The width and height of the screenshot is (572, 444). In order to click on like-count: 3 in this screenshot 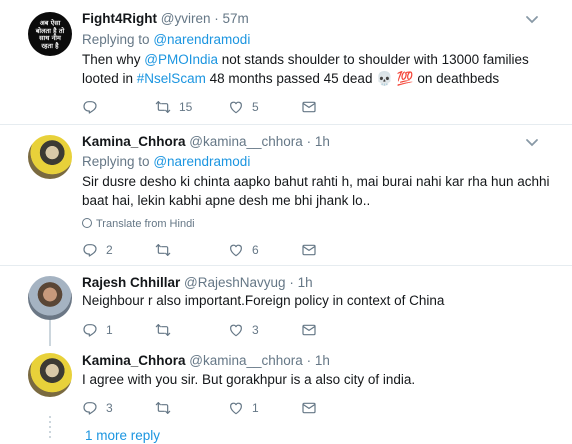, I will do `click(255, 330)`.